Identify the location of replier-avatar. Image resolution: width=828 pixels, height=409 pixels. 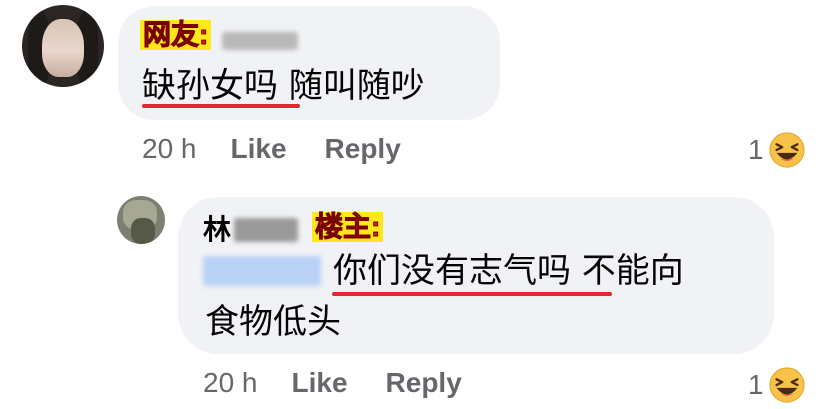
(141, 220).